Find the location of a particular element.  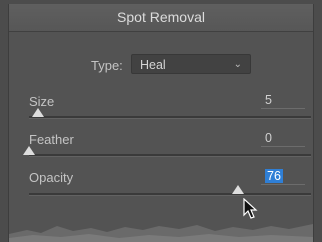

size-slider-track is located at coordinates (170, 117).